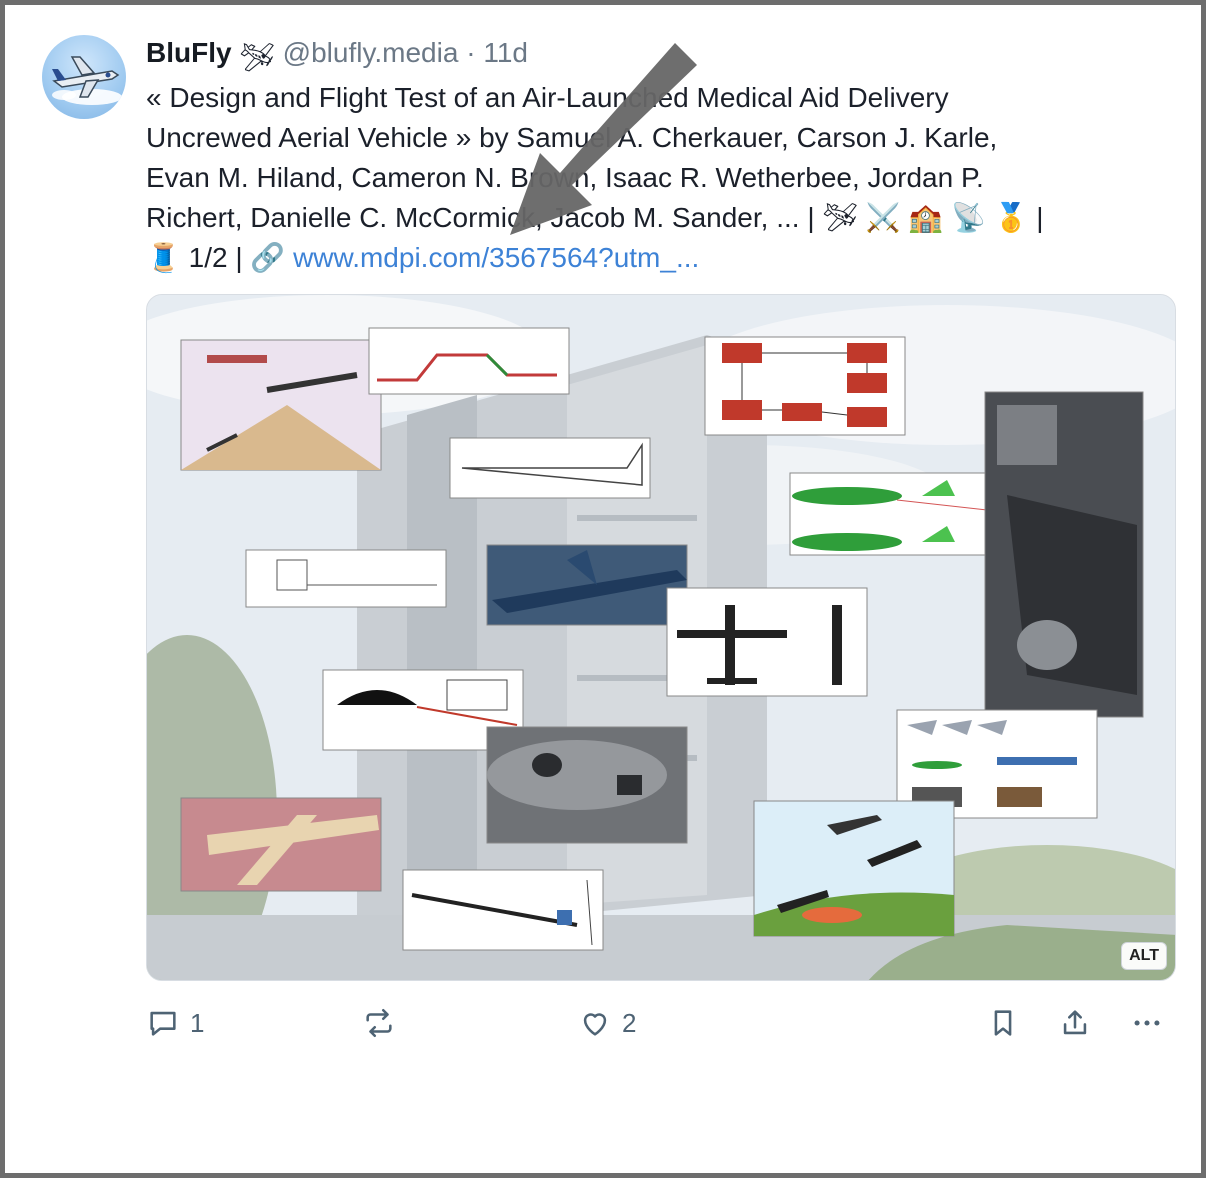 The height and width of the screenshot is (1178, 1206). I want to click on author-handle: @blufly.media, so click(371, 52).